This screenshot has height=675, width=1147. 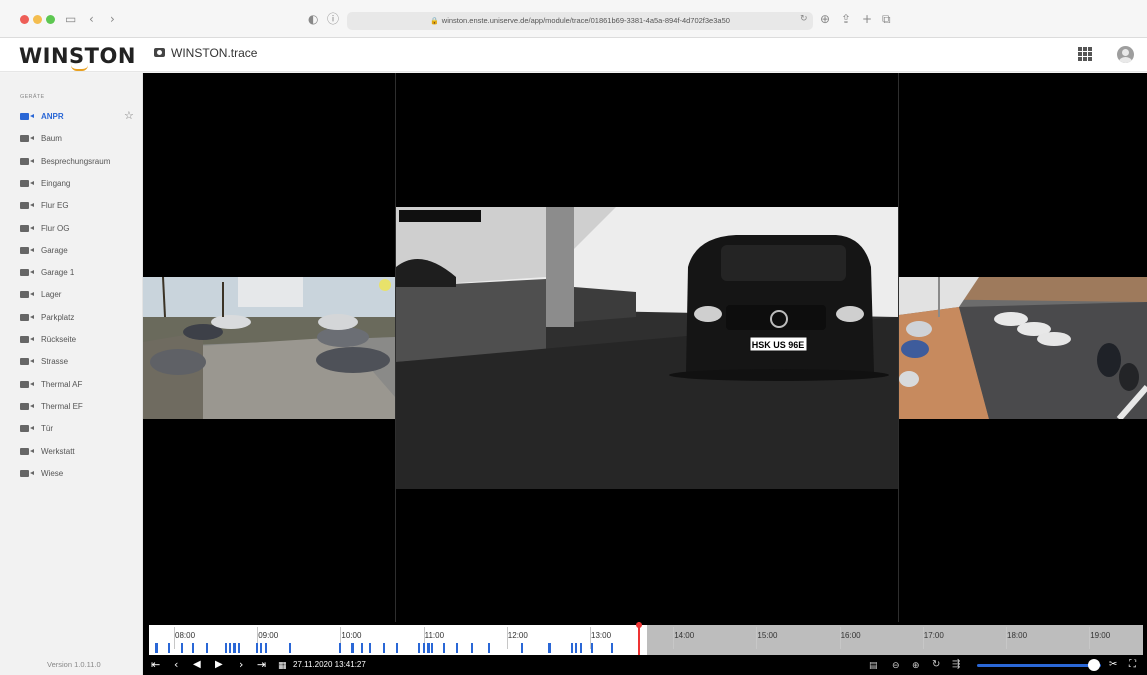 What do you see at coordinates (873, 666) in the screenshot?
I see `list-view-icon: ▤` at bounding box center [873, 666].